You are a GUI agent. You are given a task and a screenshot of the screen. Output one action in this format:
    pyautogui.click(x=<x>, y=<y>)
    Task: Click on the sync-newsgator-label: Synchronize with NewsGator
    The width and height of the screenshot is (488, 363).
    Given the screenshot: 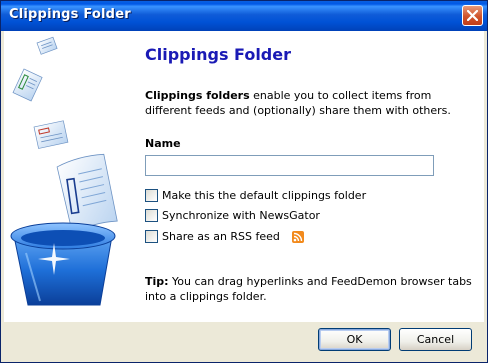 What is the action you would take?
    pyautogui.click(x=241, y=215)
    